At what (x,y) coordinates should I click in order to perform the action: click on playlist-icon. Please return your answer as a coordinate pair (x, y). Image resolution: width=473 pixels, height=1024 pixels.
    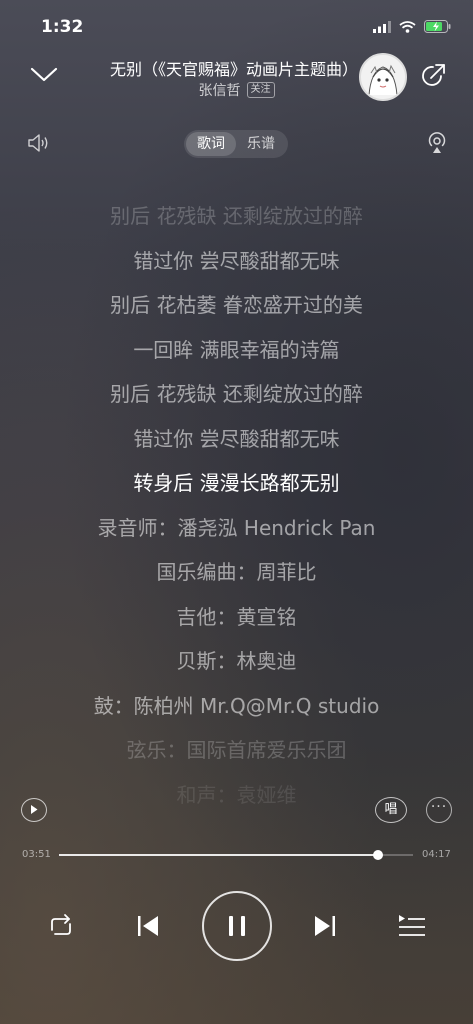
    Looking at the image, I should click on (412, 926).